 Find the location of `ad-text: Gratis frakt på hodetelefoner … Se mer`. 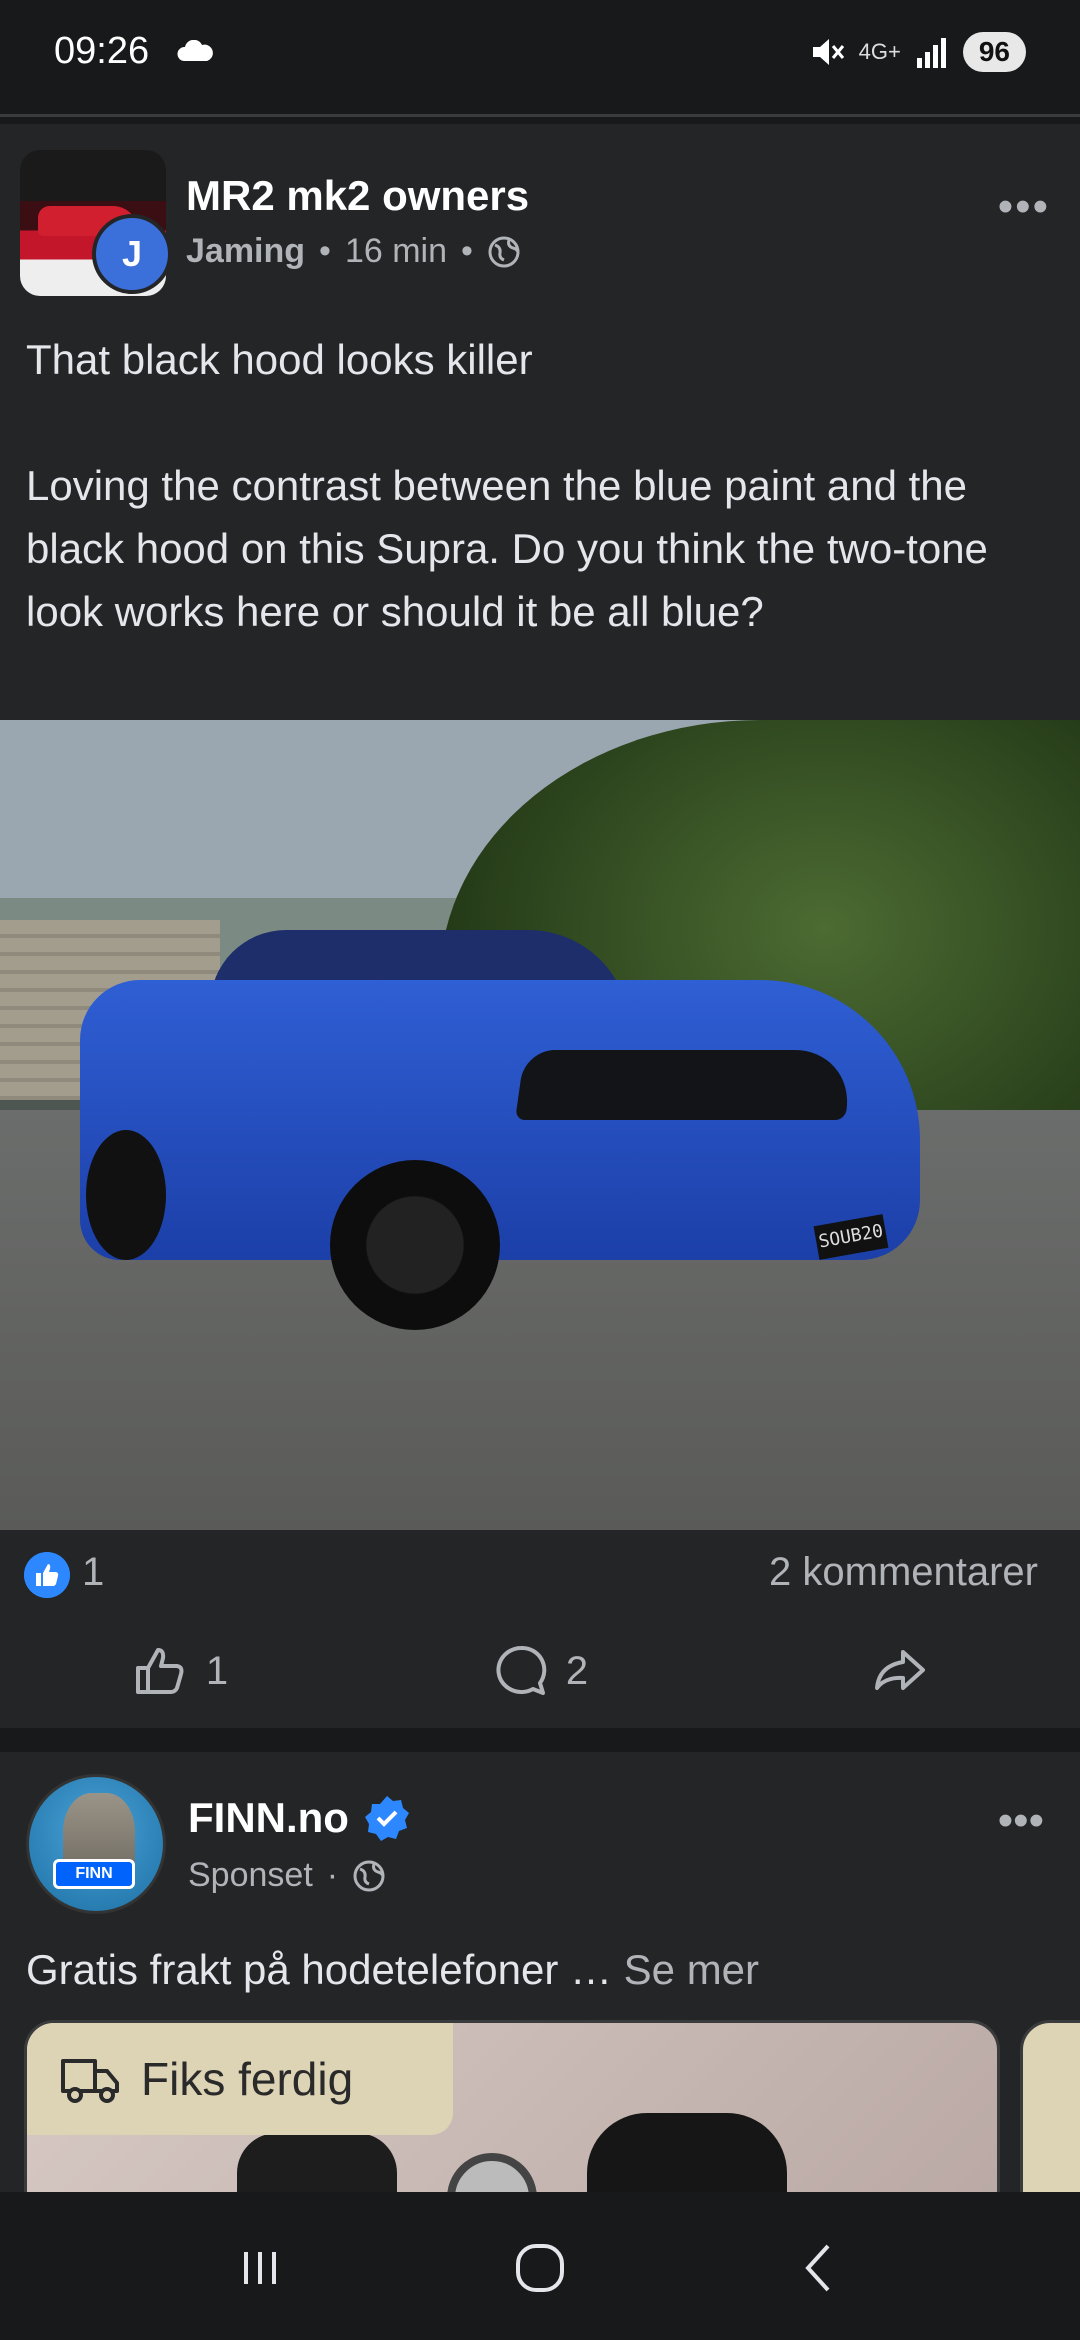

ad-text: Gratis frakt på hodetelefoner … Se mer is located at coordinates (392, 1970).